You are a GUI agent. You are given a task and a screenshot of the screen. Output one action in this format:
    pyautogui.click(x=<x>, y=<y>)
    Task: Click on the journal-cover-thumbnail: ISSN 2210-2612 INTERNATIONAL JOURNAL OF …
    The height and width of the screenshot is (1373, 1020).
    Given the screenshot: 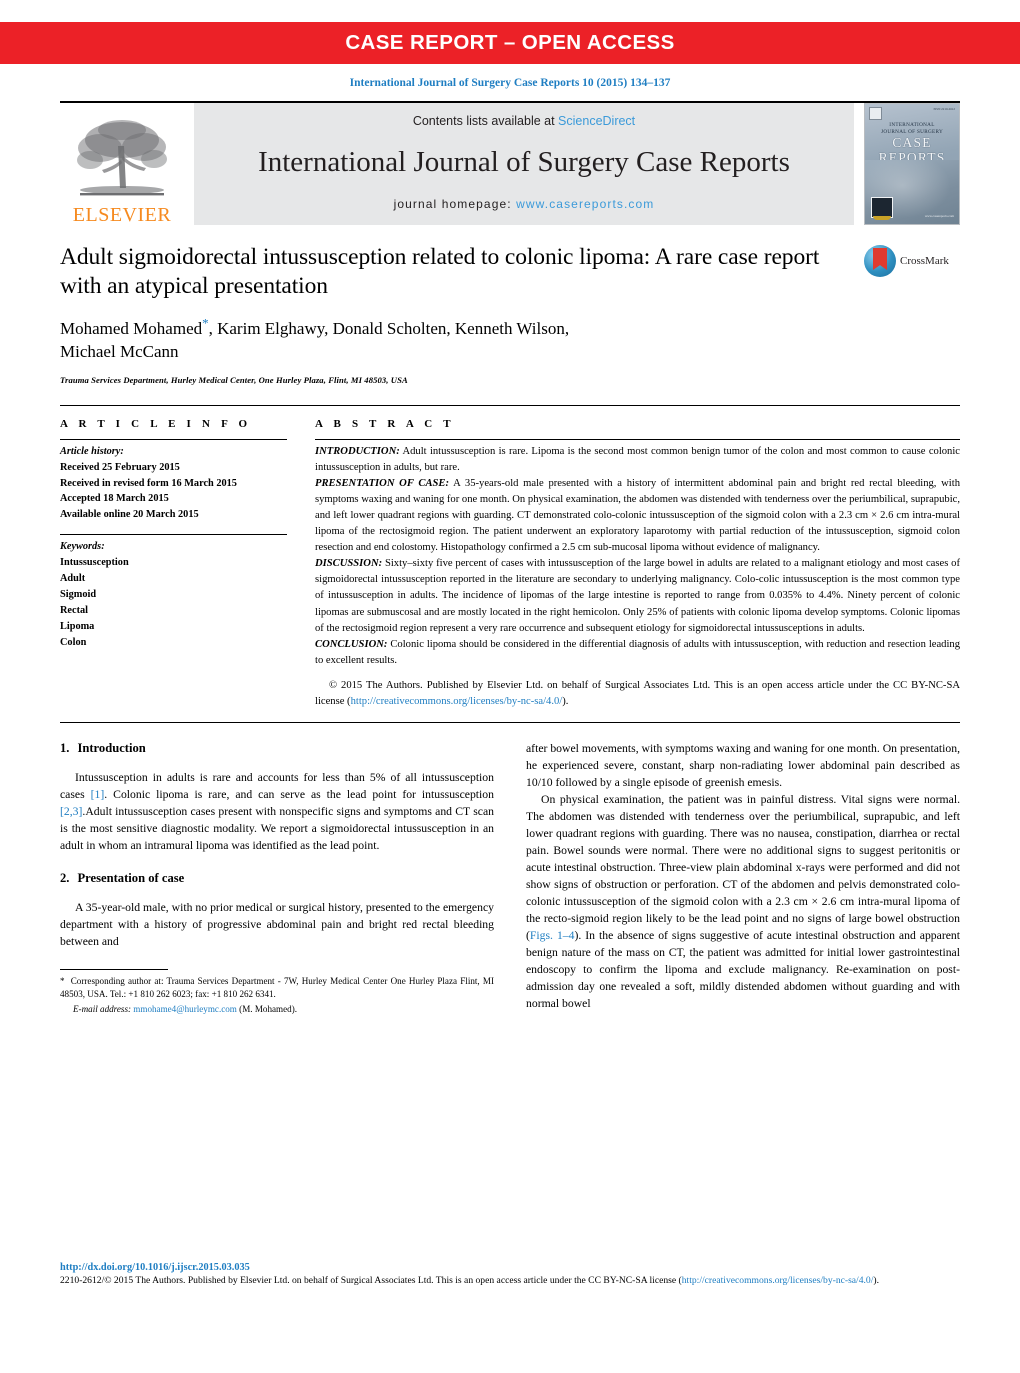 What is the action you would take?
    pyautogui.click(x=912, y=164)
    